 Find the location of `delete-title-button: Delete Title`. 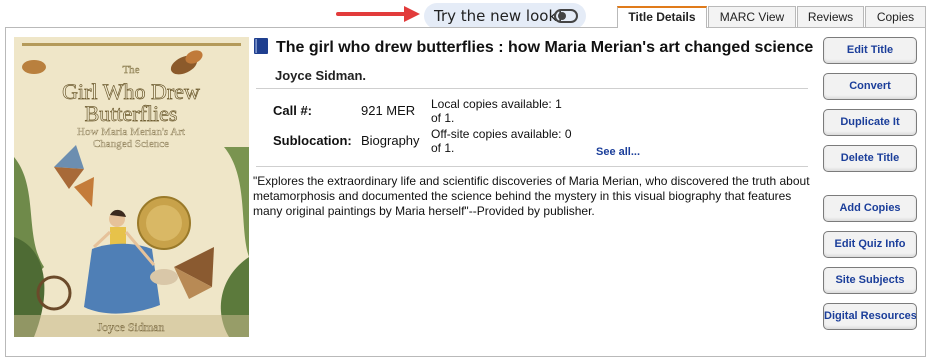

delete-title-button: Delete Title is located at coordinates (870, 158).